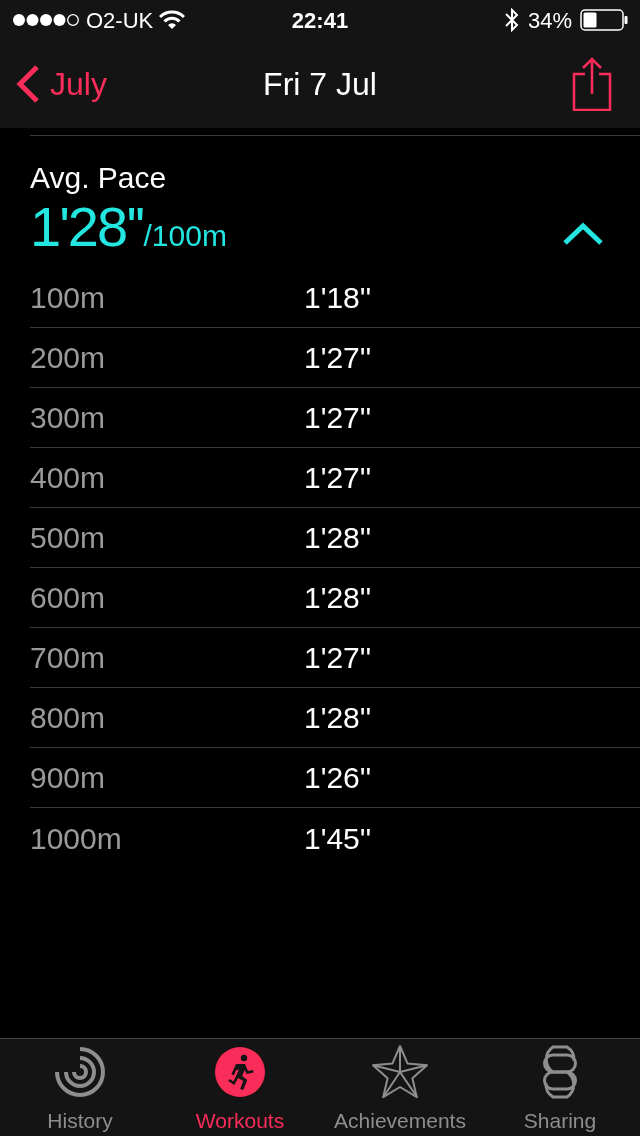 This screenshot has height=1136, width=640. Describe the element at coordinates (320, 84) in the screenshot. I see `nav-title: Fri 7 Jul` at that location.